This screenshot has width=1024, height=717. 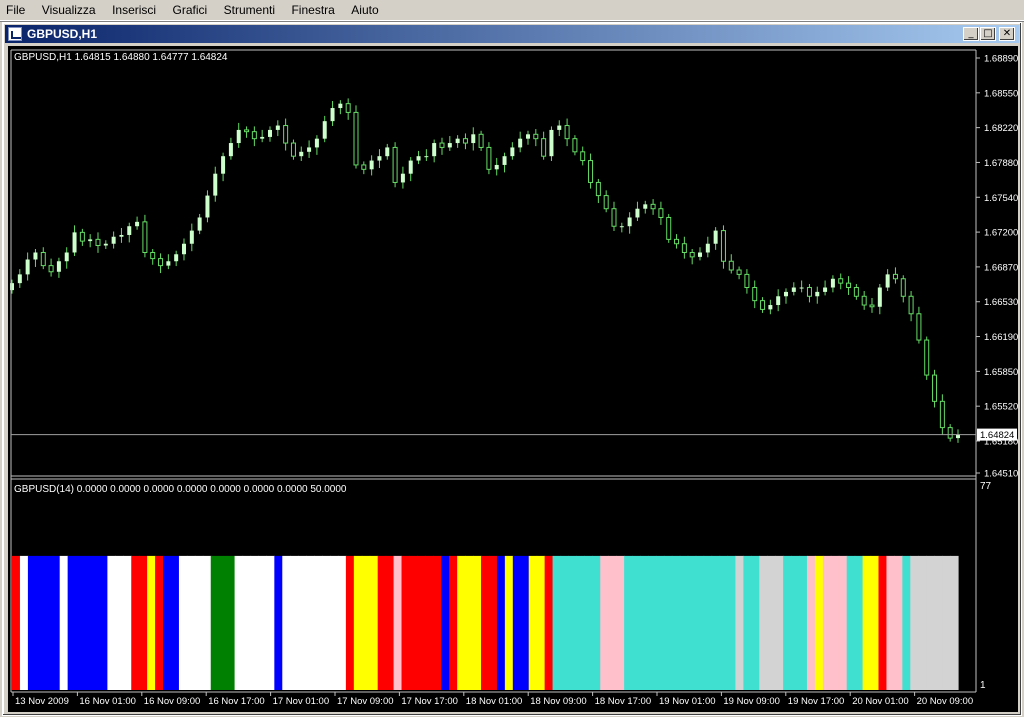 What do you see at coordinates (42, 701) in the screenshot?
I see `time-tick-label: 13 Nov 2009` at bounding box center [42, 701].